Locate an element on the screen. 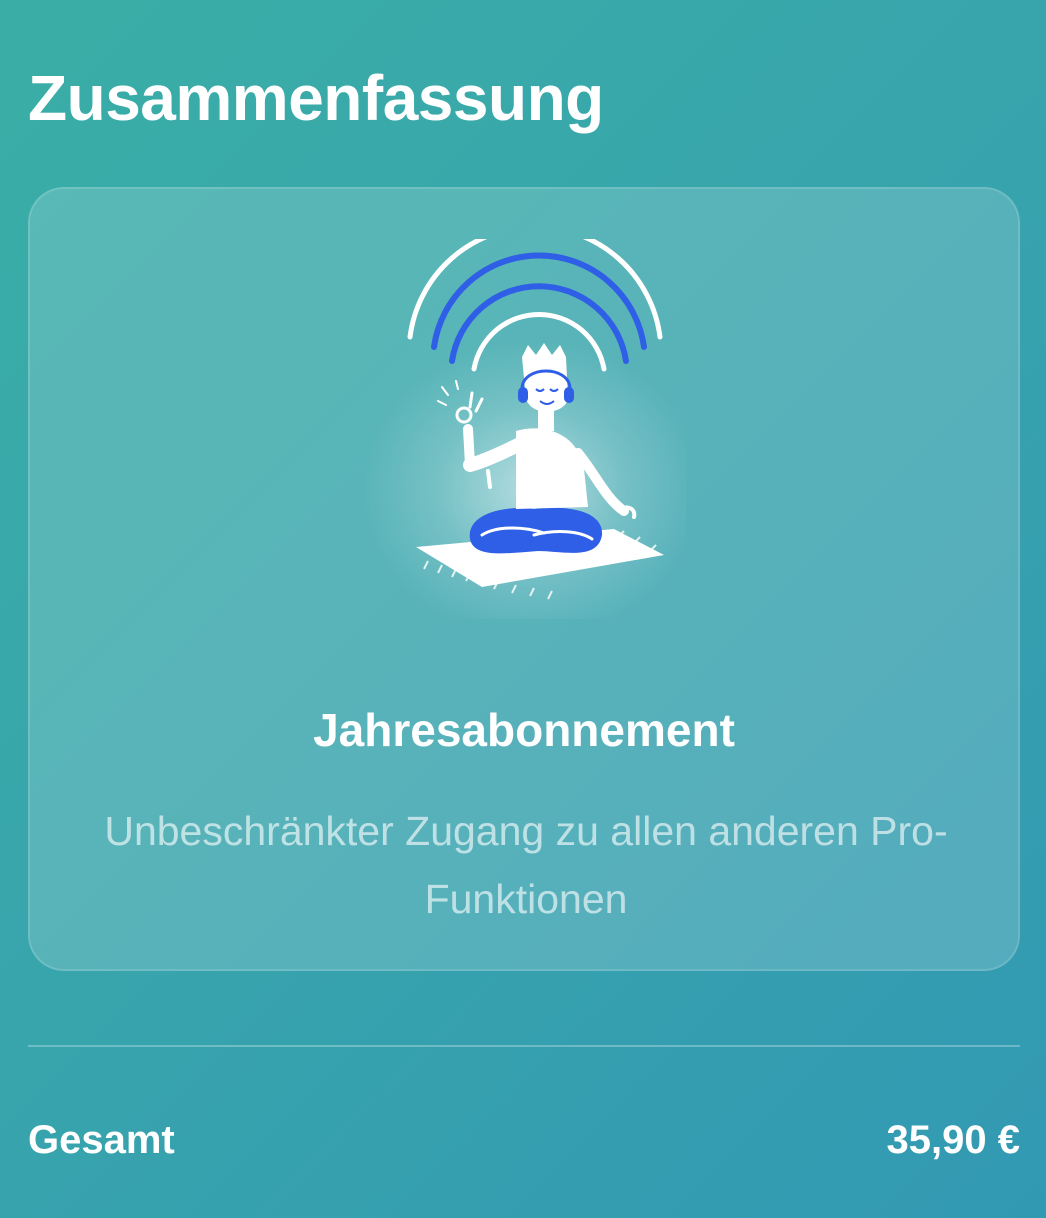 This screenshot has height=1218, width=1046. meditating-person-with-headphones-icon is located at coordinates (526, 429).